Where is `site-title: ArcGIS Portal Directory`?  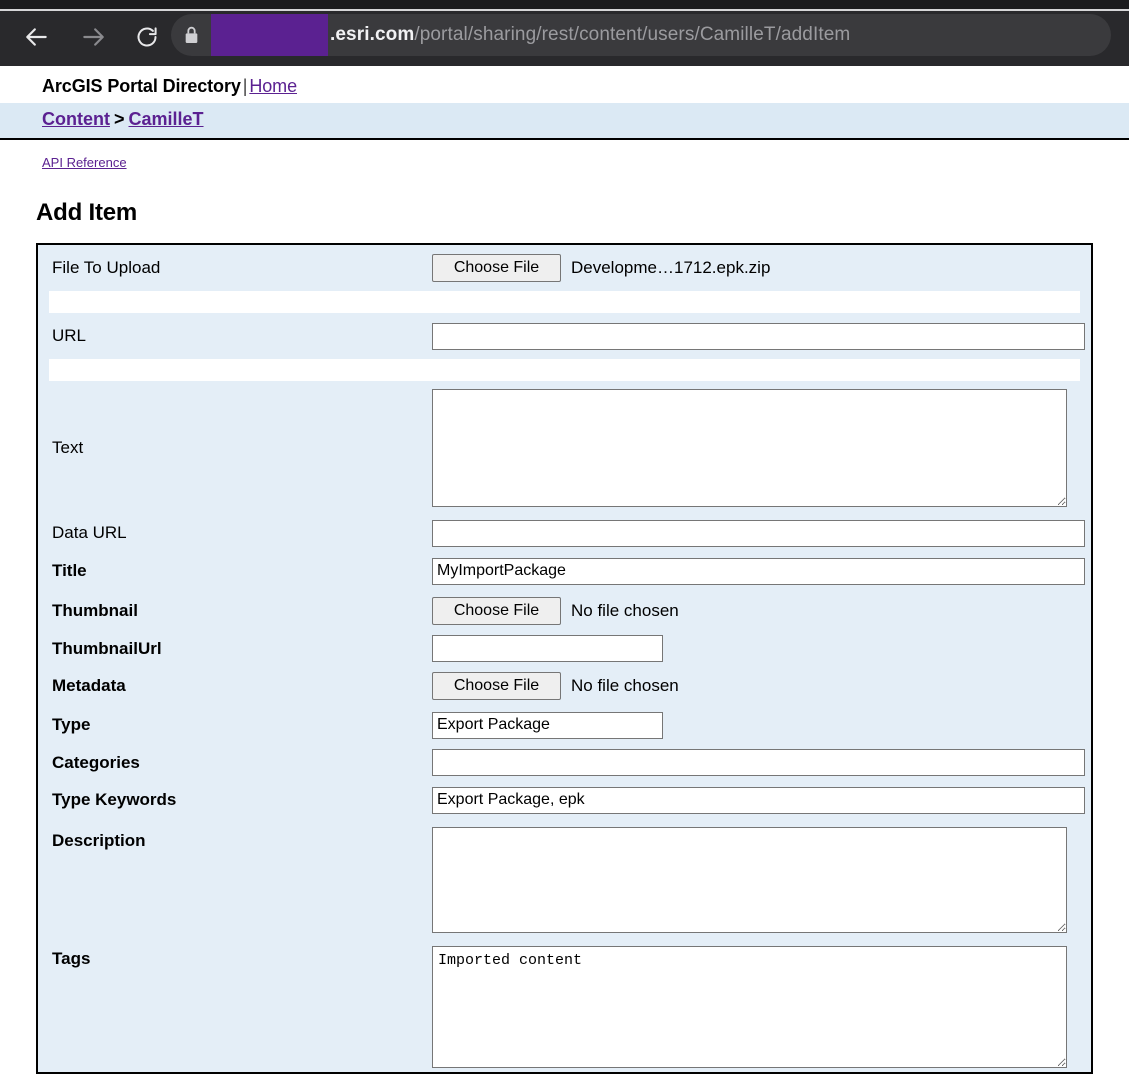
site-title: ArcGIS Portal Directory is located at coordinates (141, 86).